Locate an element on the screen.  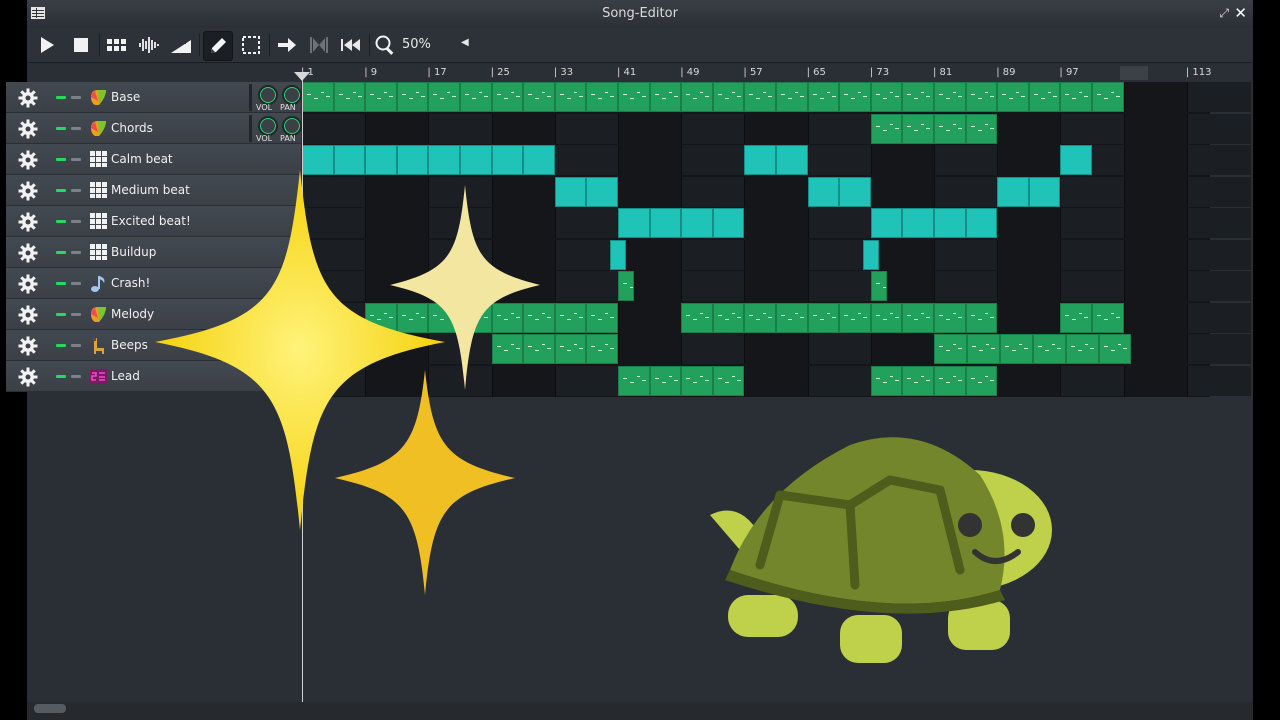
zoom-combobox: 50% is located at coordinates (416, 44).